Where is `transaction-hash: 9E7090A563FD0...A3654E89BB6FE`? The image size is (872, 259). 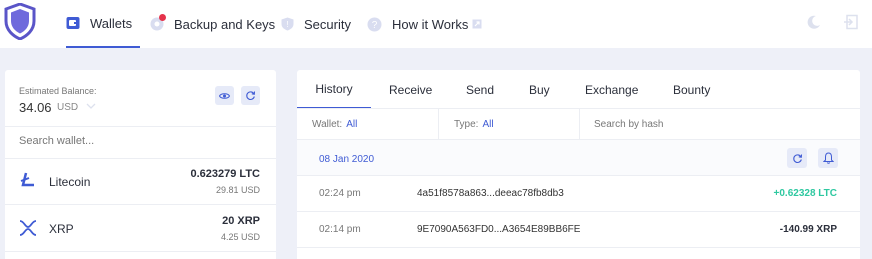
transaction-hash: 9E7090A563FD0...A3654E89BB6FE is located at coordinates (499, 229).